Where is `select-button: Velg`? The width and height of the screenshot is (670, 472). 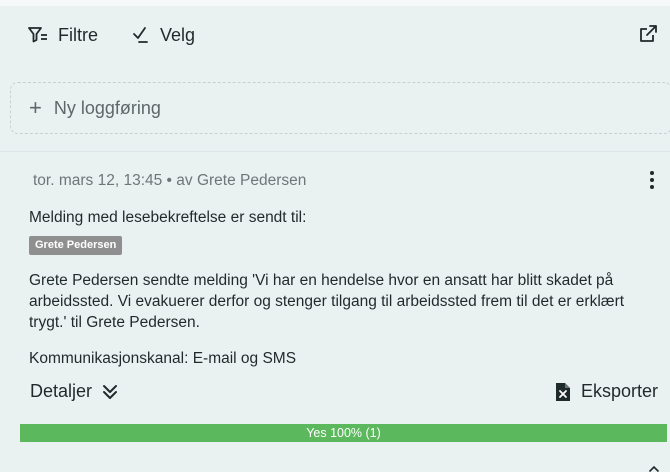 select-button: Velg is located at coordinates (163, 35).